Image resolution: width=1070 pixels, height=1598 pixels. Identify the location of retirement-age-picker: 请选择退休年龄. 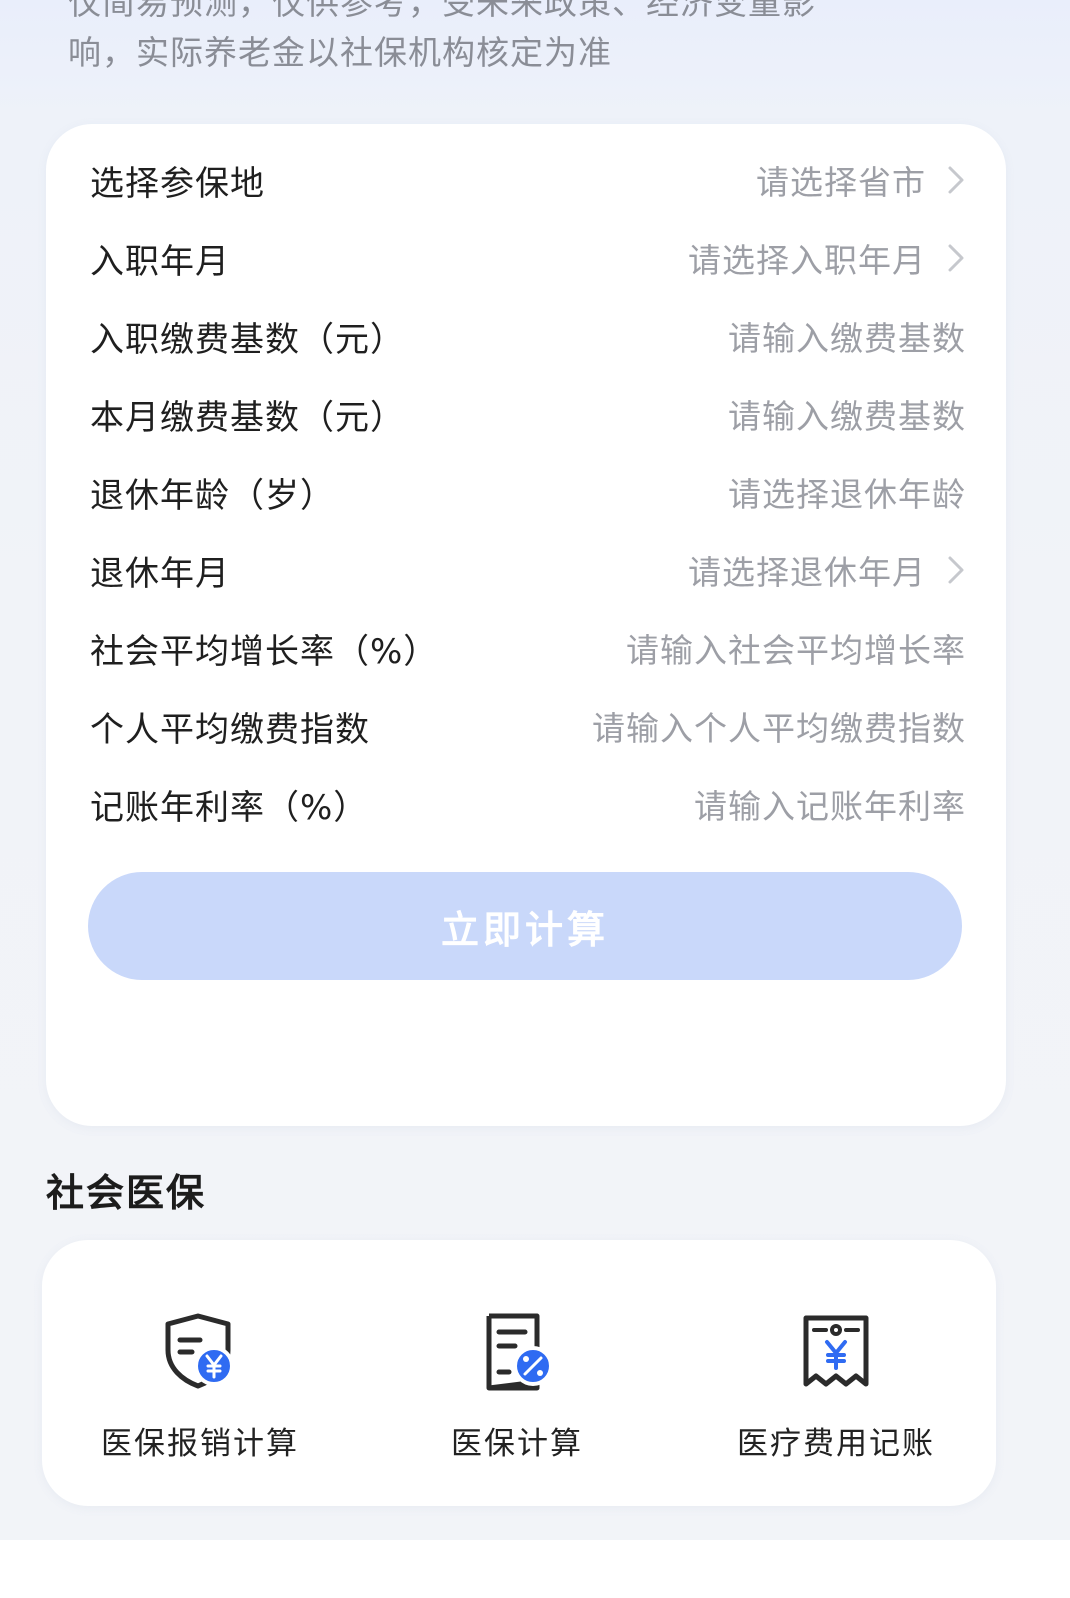
(847, 492).